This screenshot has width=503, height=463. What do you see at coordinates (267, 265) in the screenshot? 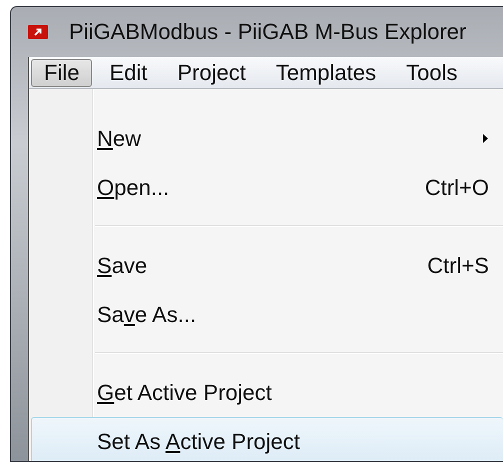
I see `menu-item: Save Ctrl+S` at bounding box center [267, 265].